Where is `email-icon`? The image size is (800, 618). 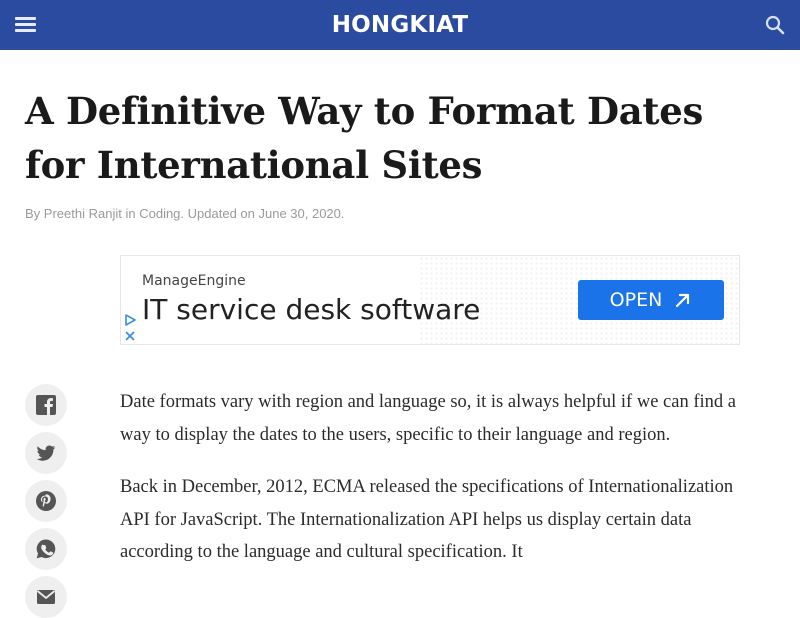
email-icon is located at coordinates (46, 597).